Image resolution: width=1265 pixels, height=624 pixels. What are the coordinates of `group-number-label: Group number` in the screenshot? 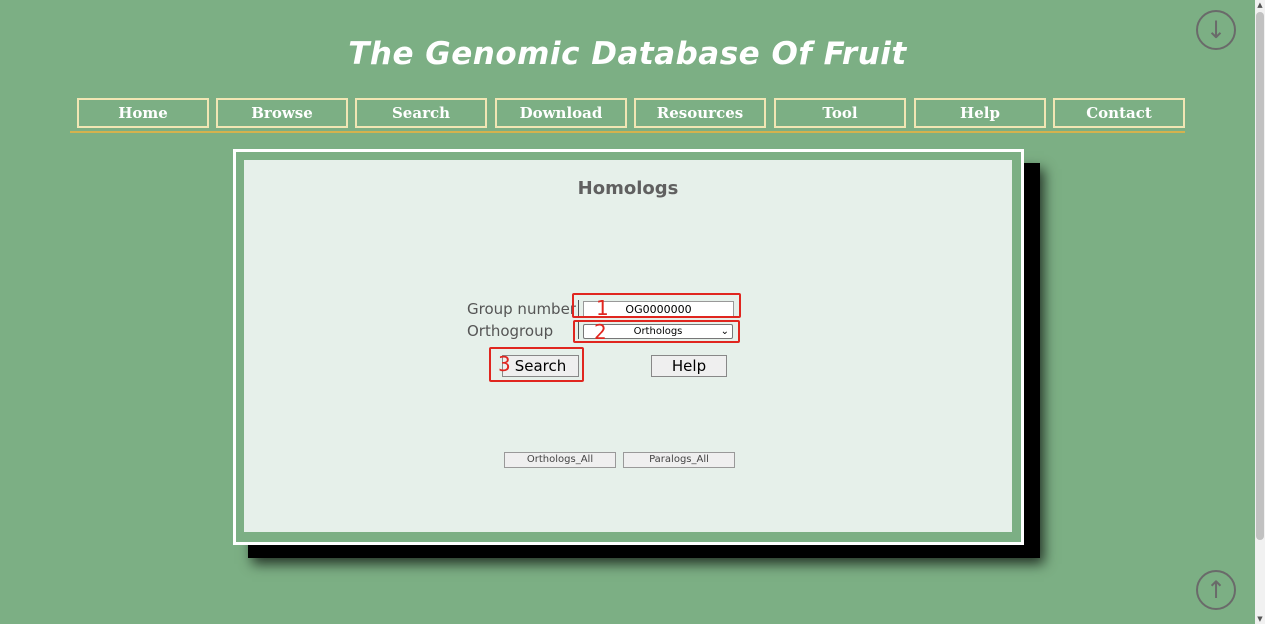 It's located at (521, 309).